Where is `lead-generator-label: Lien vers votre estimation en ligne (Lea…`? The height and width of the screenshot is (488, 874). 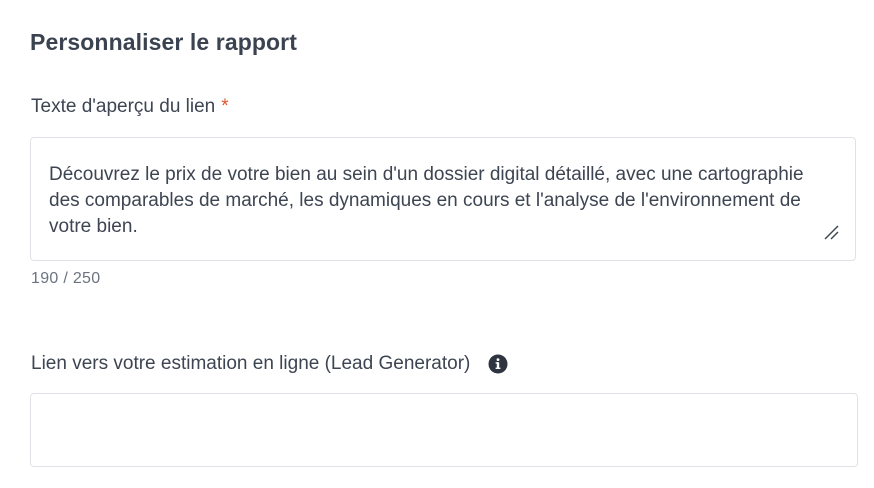 lead-generator-label: Lien vers votre estimation en ligne (Lea… is located at coordinates (269, 364).